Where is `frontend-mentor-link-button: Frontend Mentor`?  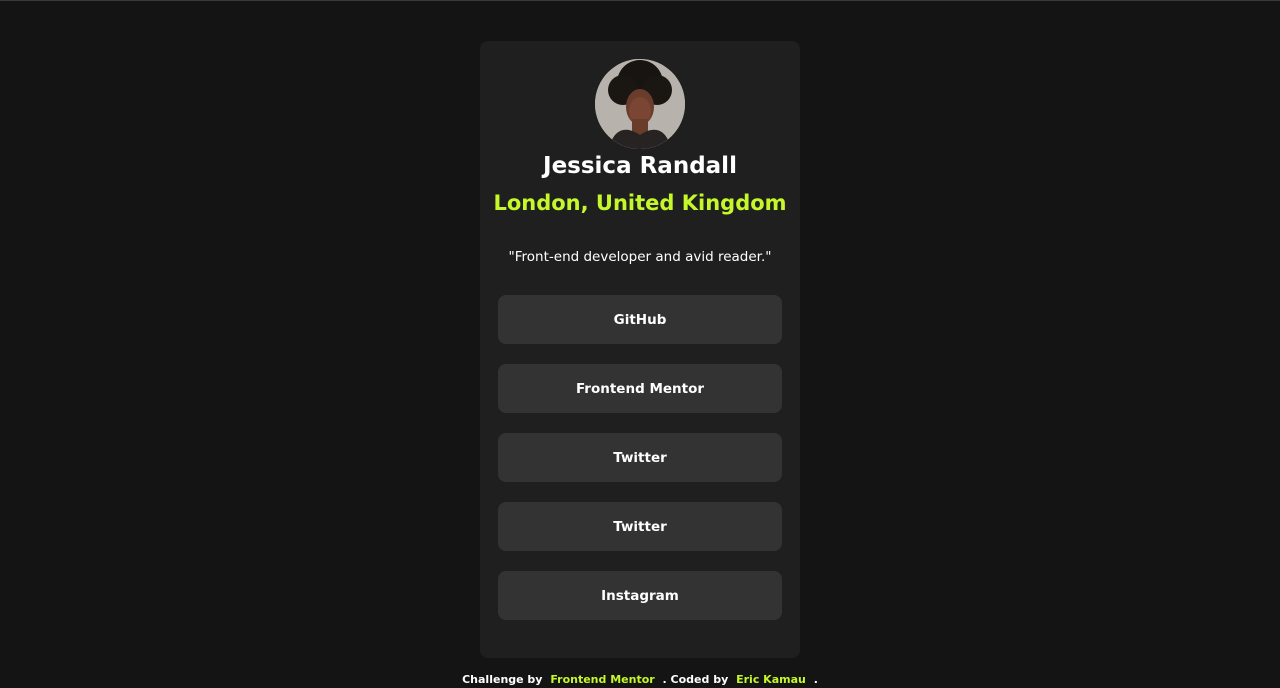
frontend-mentor-link-button: Frontend Mentor is located at coordinates (640, 388).